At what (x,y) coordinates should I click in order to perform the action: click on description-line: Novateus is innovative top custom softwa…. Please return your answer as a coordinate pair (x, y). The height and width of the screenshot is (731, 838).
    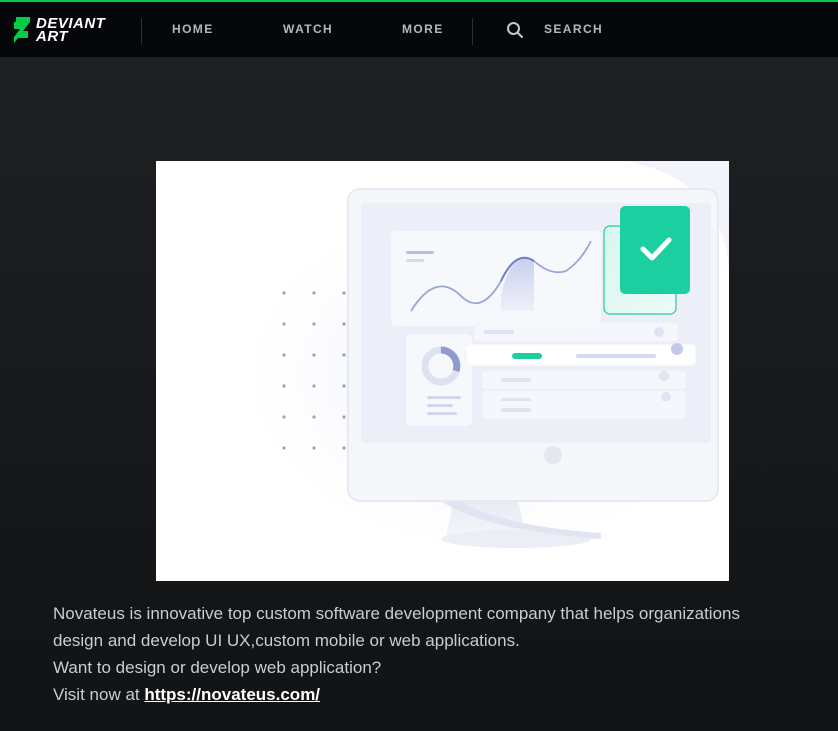
    Looking at the image, I should click on (396, 613).